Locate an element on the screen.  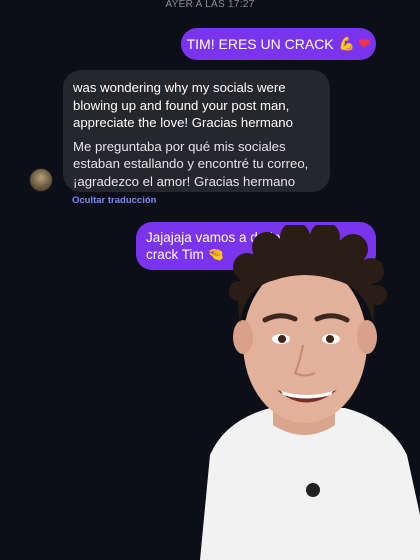
red-heart-icon: ❤ is located at coordinates (364, 44).